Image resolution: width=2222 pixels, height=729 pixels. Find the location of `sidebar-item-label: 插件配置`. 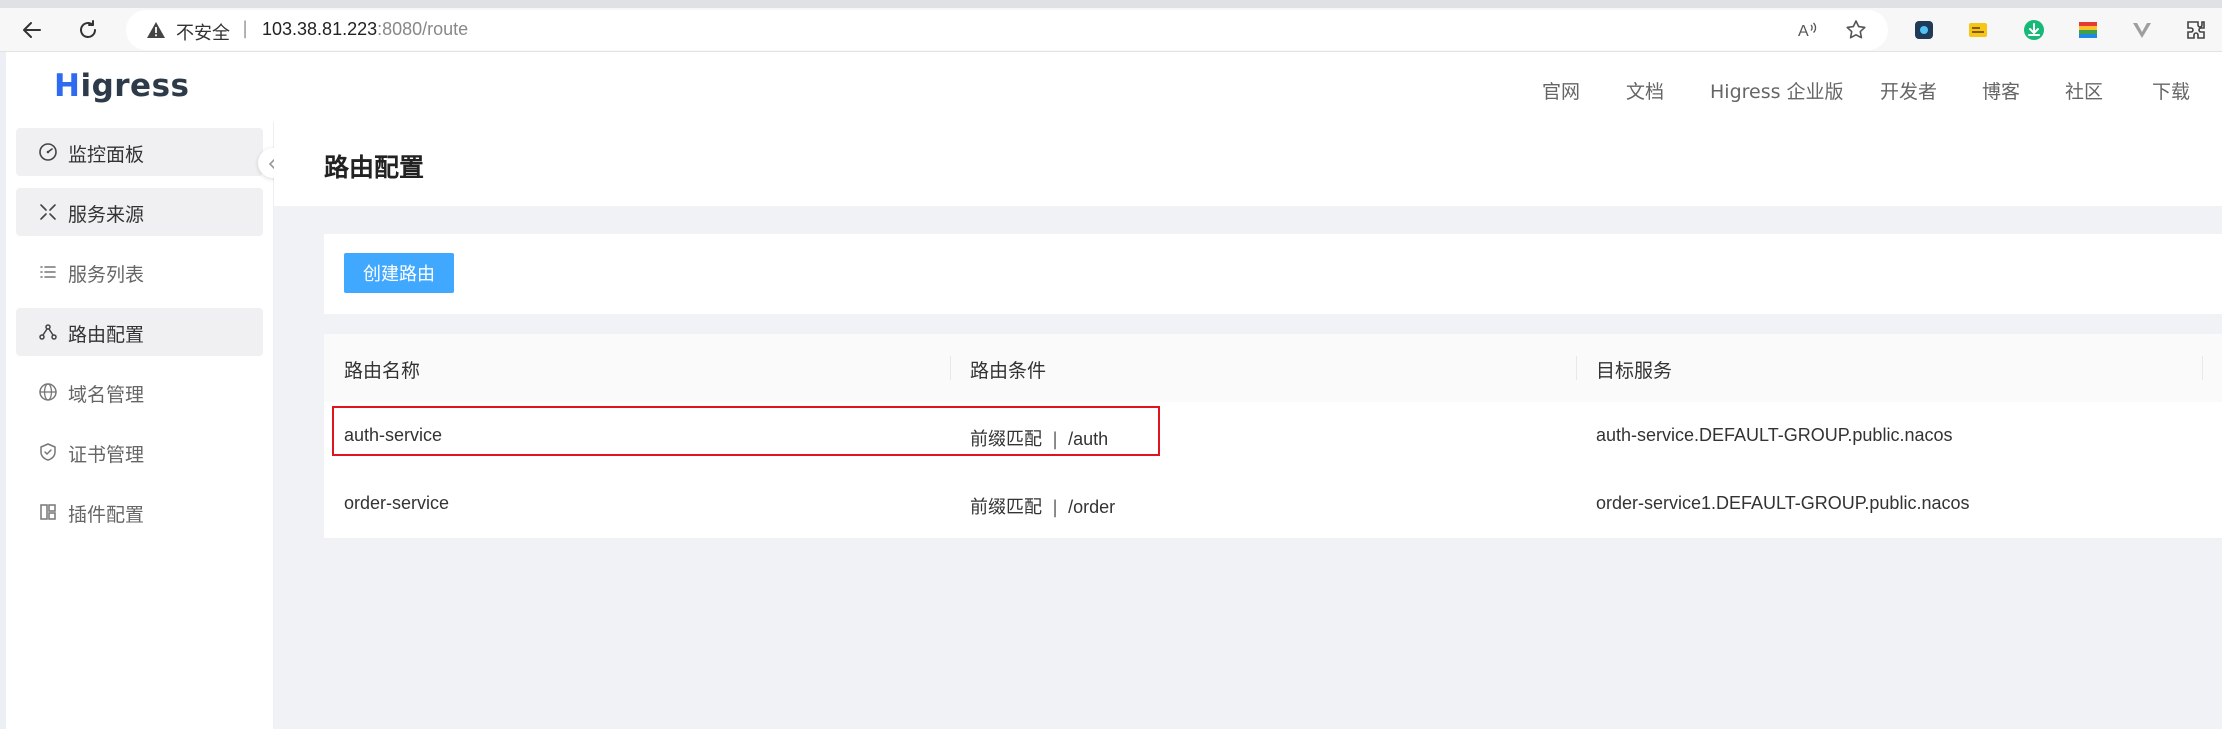

sidebar-item-label: 插件配置 is located at coordinates (106, 515).